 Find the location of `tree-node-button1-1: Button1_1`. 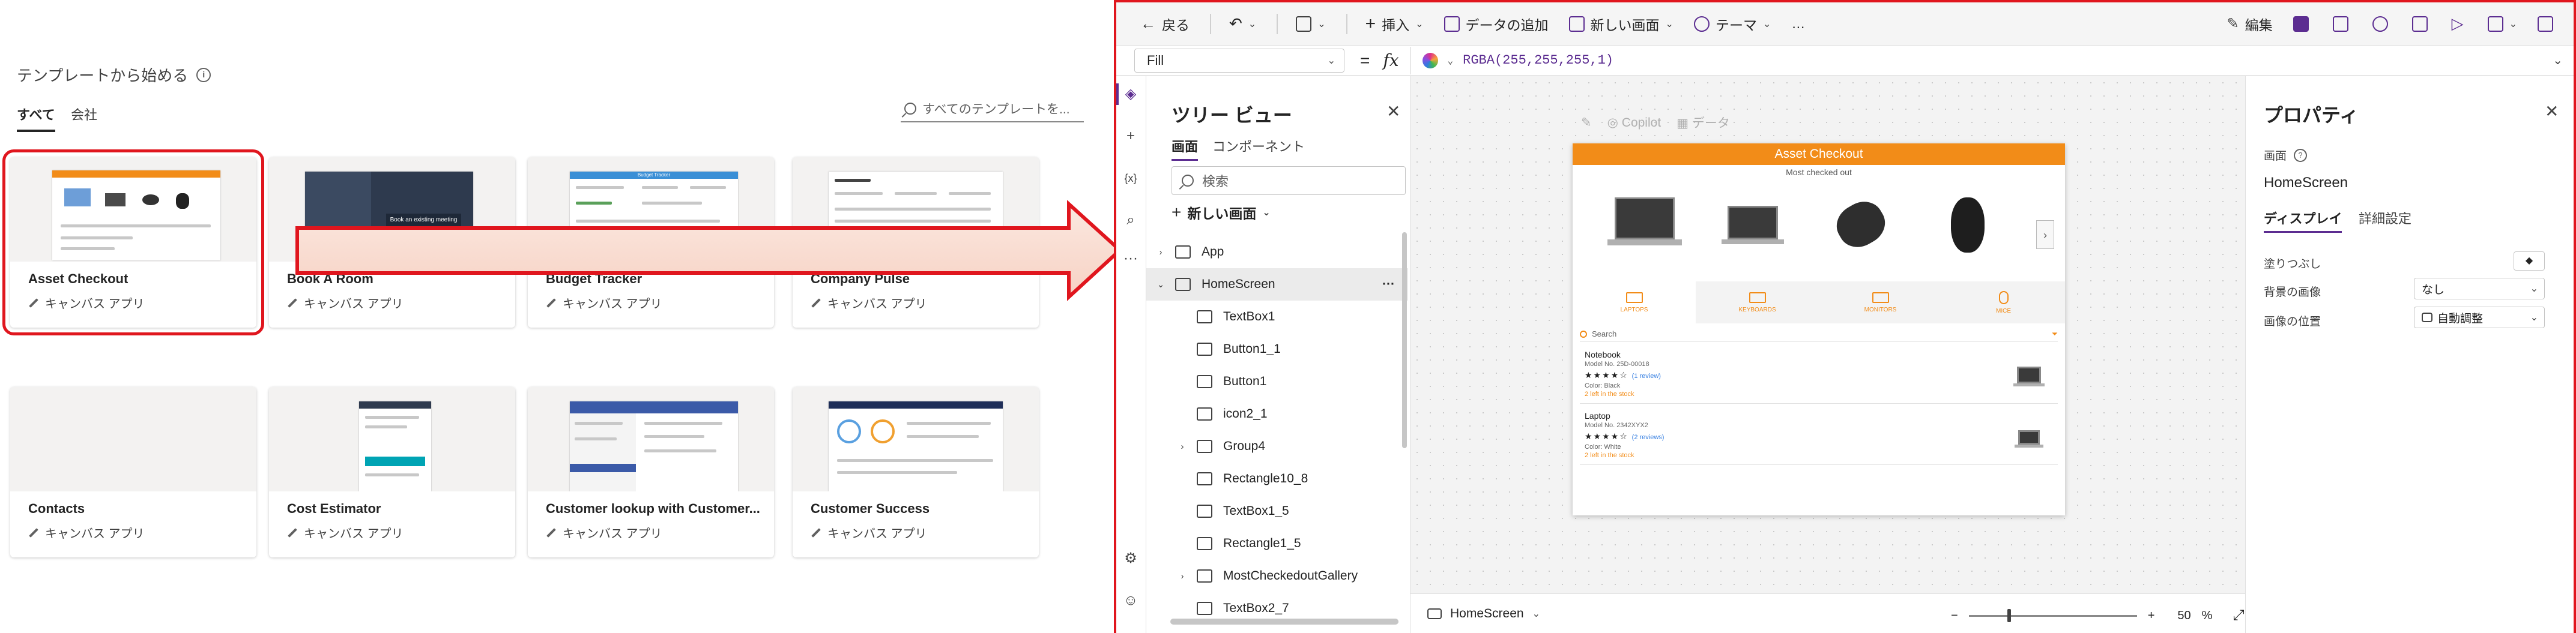

tree-node-button1-1: Button1_1 is located at coordinates (1277, 349).